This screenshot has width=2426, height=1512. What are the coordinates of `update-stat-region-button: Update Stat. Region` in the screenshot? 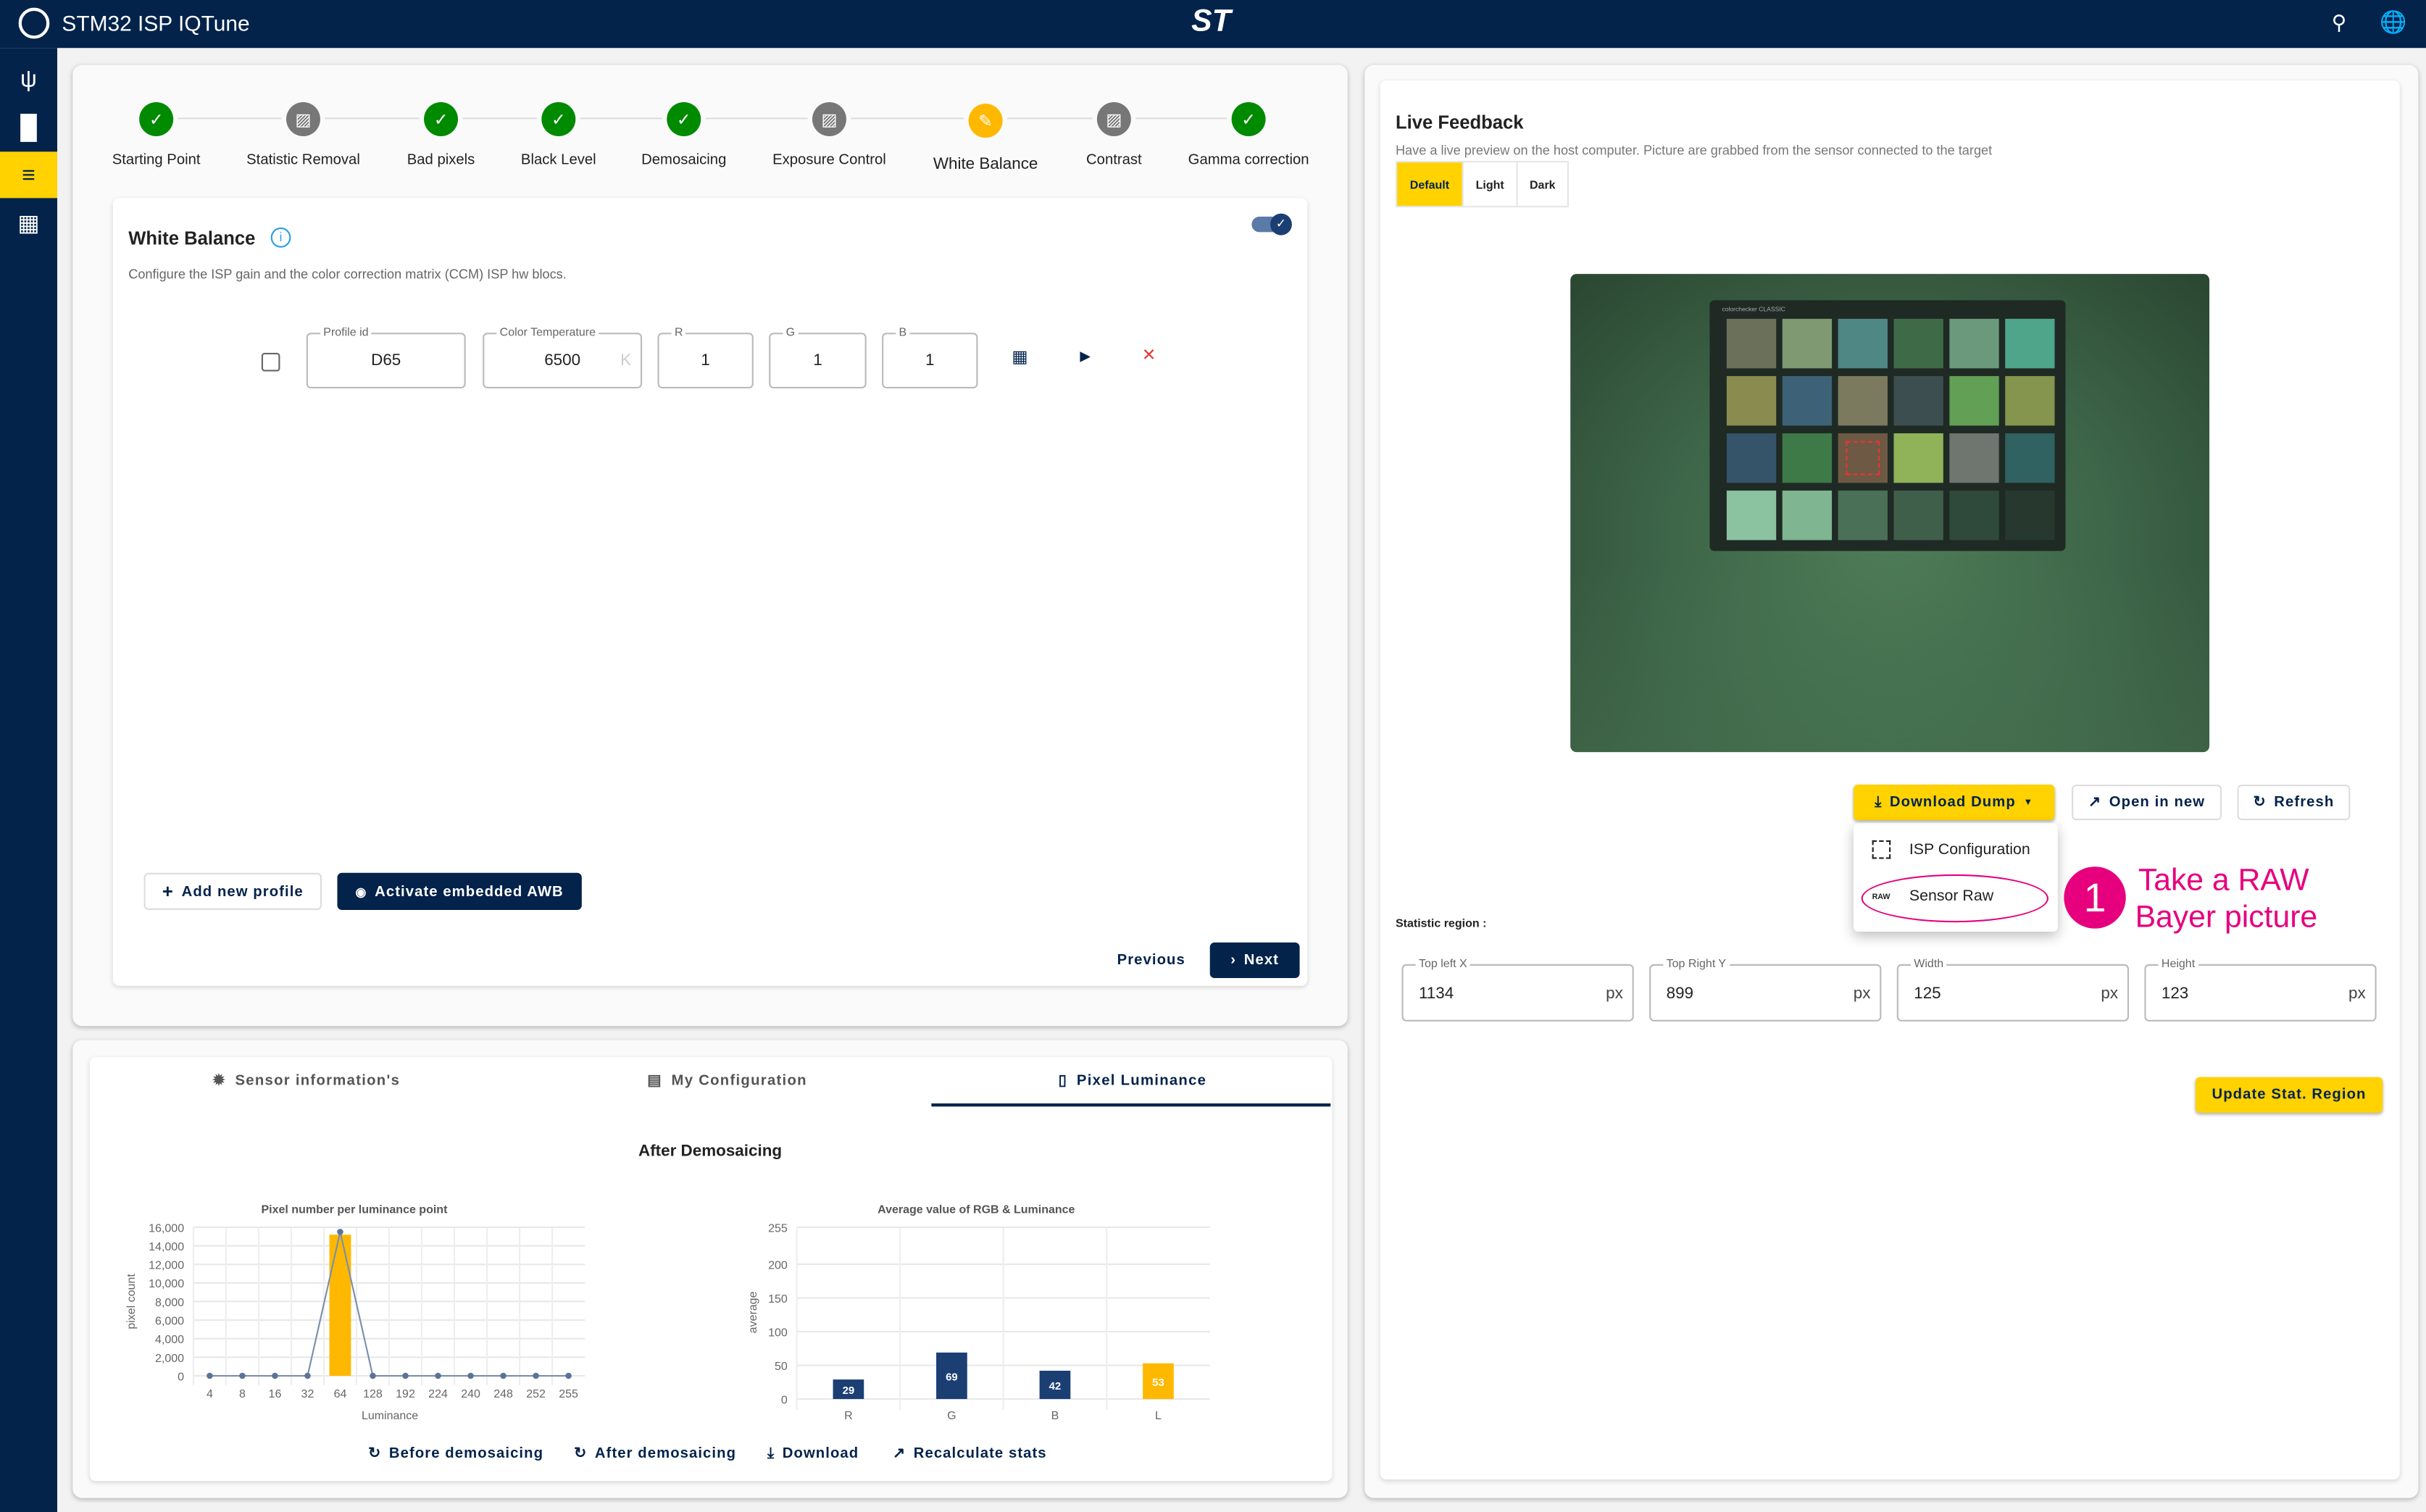 It's located at (2289, 1095).